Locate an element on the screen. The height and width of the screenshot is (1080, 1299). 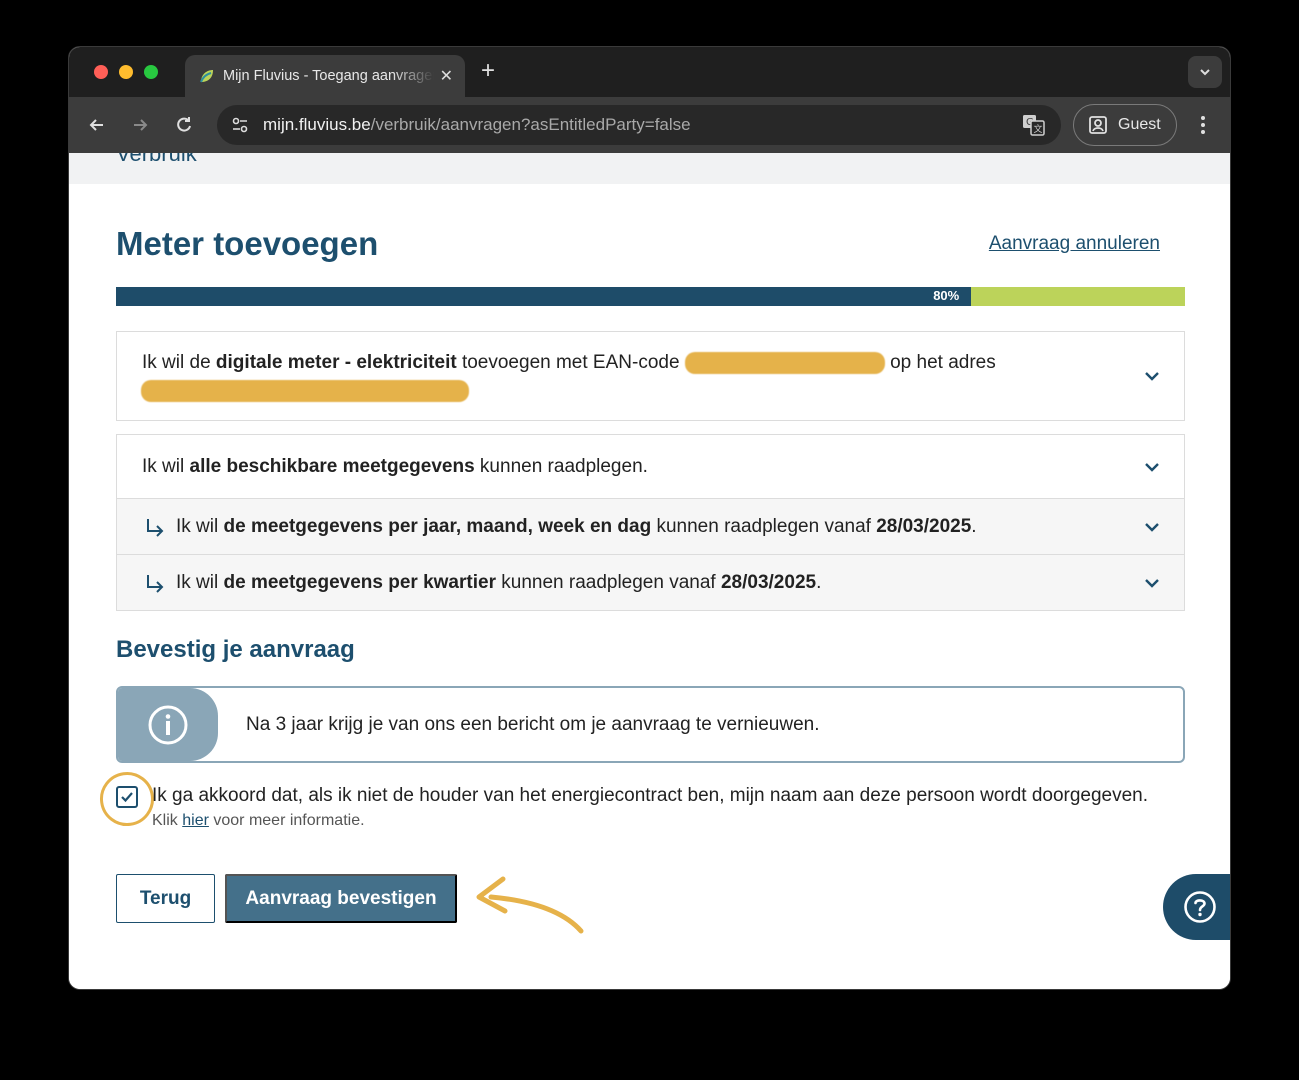
arrow-right-icon is located at coordinates (141, 125).